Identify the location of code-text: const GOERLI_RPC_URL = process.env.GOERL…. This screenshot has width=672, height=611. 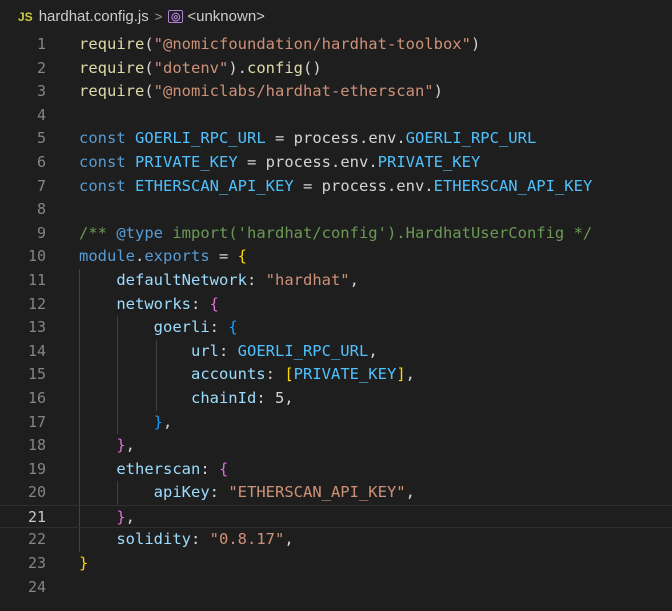
(307, 139).